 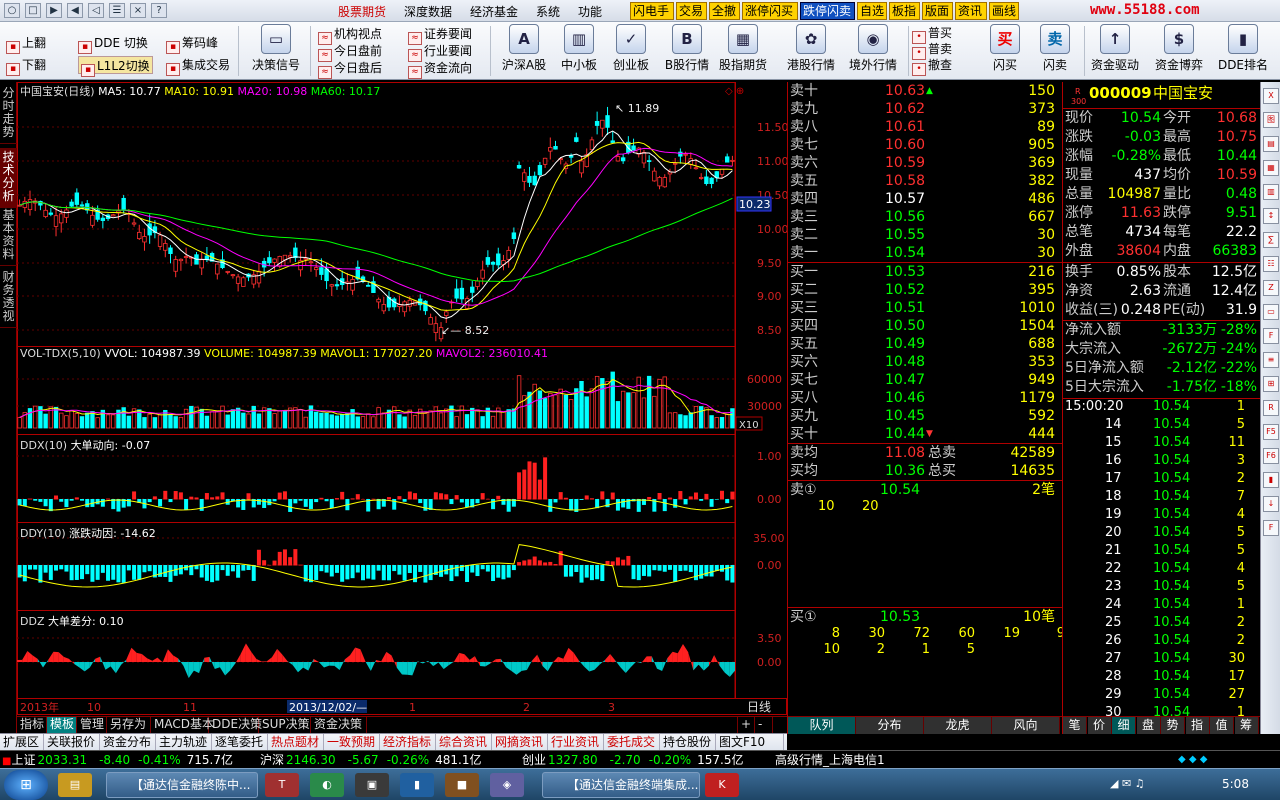 I want to click on quick-button-0: 闪电手, so click(x=652, y=11).